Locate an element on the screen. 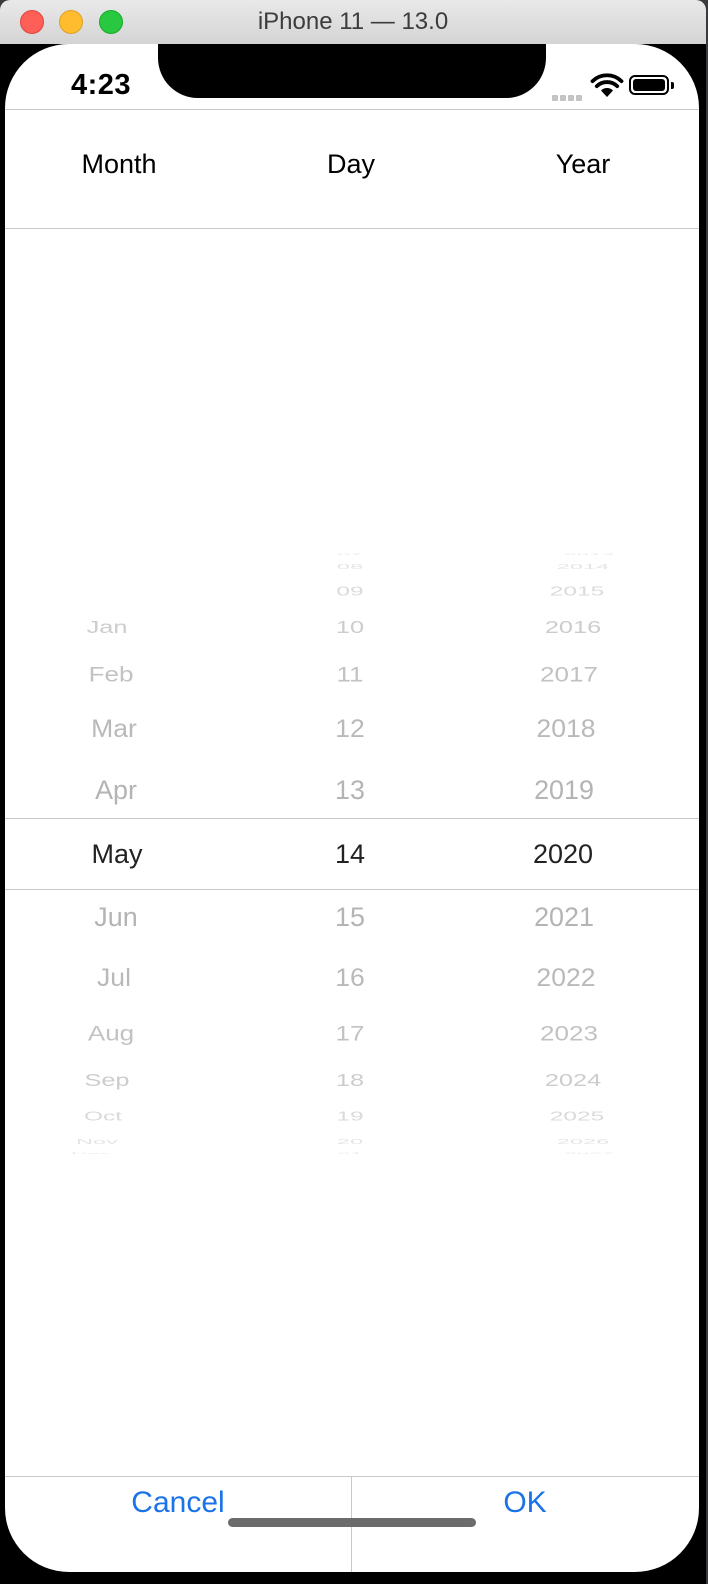 The height and width of the screenshot is (1584, 708). day-option: 07 is located at coordinates (350, 555).